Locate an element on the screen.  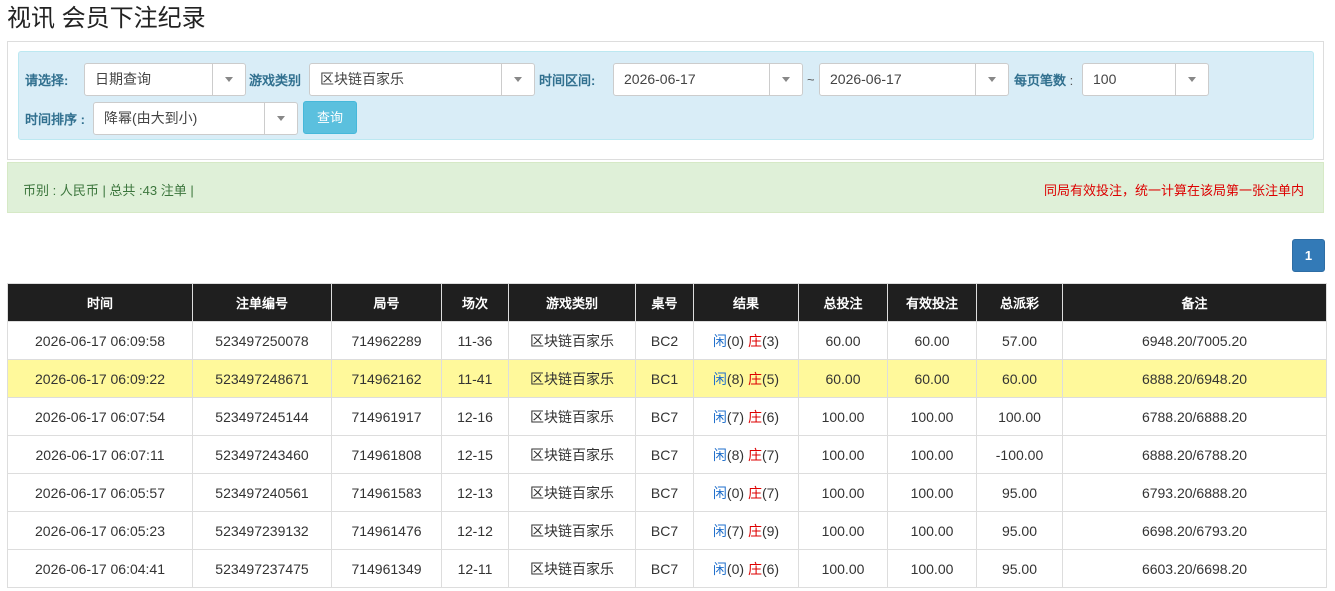
query-type-select: 日期查询 is located at coordinates (165, 79).